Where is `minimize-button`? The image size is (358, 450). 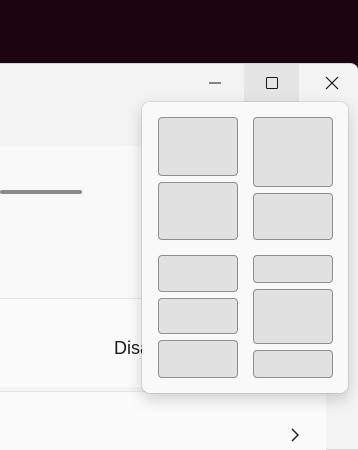
minimize-button is located at coordinates (215, 83).